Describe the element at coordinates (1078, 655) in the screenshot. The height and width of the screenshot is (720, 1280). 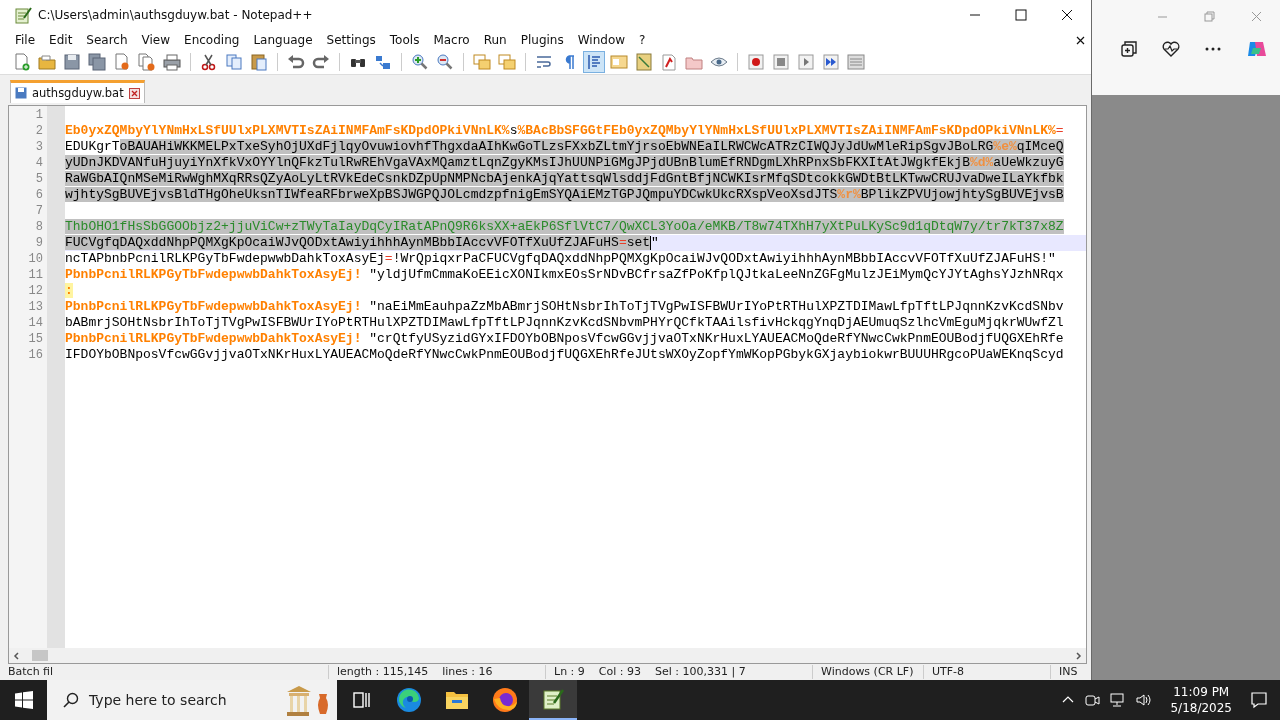
I see `scroll-right-icon` at that location.